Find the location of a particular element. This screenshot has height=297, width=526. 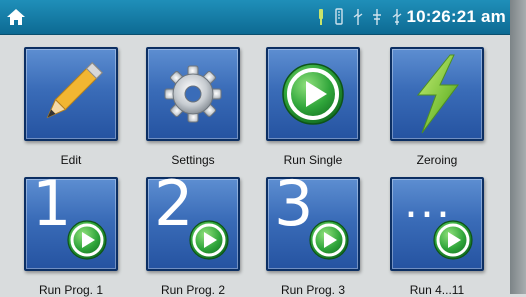

settings-button is located at coordinates (193, 94).